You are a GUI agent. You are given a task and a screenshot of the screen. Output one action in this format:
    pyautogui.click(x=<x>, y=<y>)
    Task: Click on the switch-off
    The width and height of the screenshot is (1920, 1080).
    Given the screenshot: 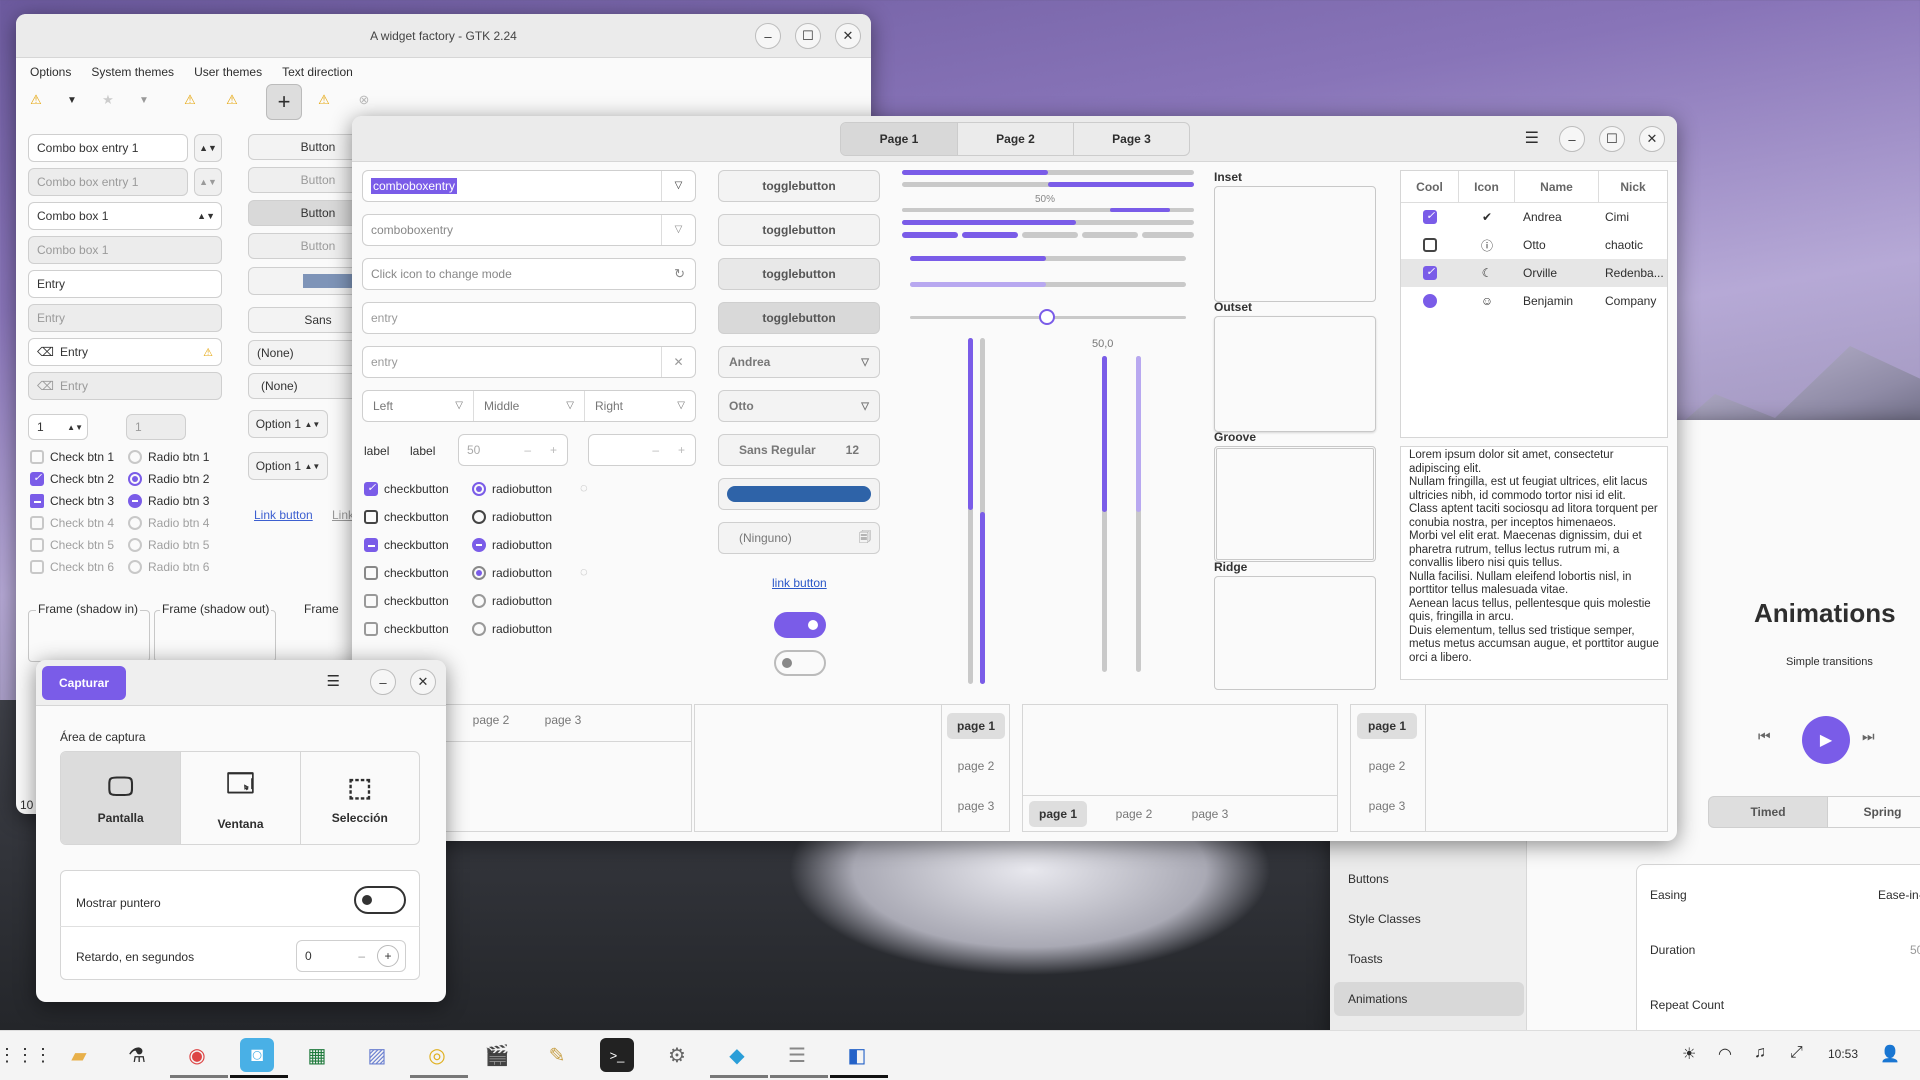 What is the action you would take?
    pyautogui.click(x=800, y=663)
    